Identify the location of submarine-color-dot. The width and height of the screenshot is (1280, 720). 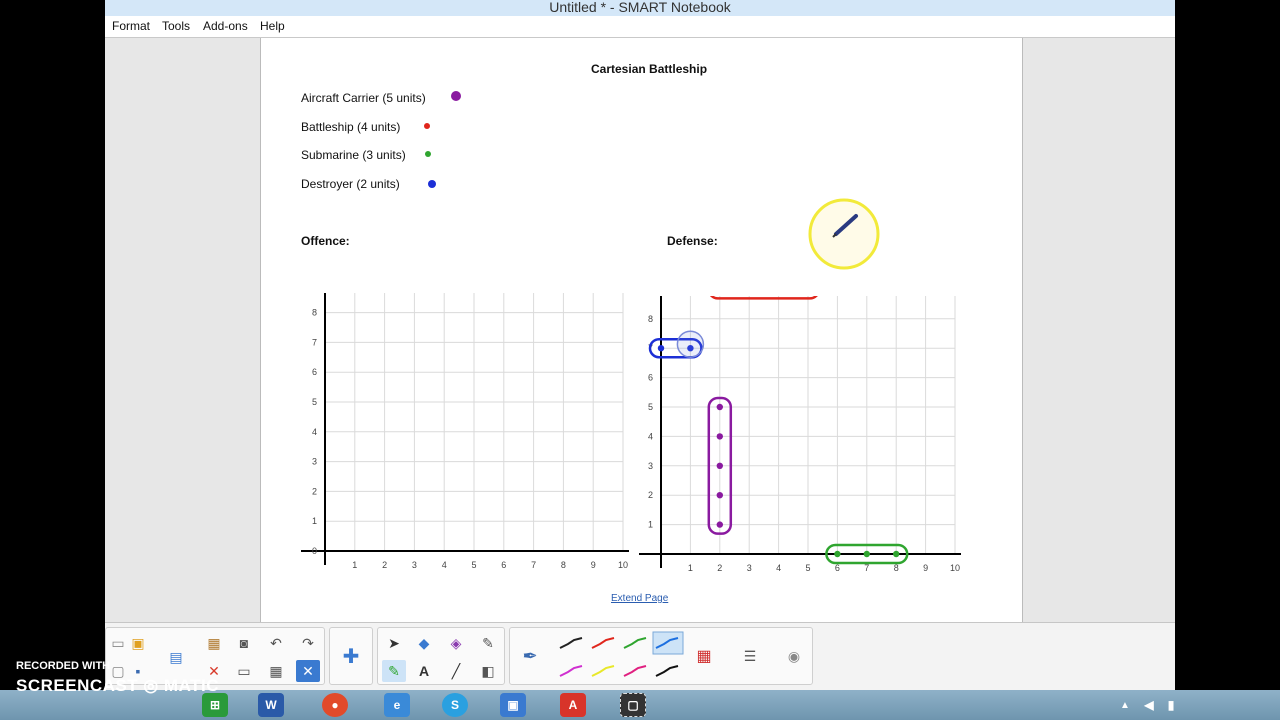
(428, 154).